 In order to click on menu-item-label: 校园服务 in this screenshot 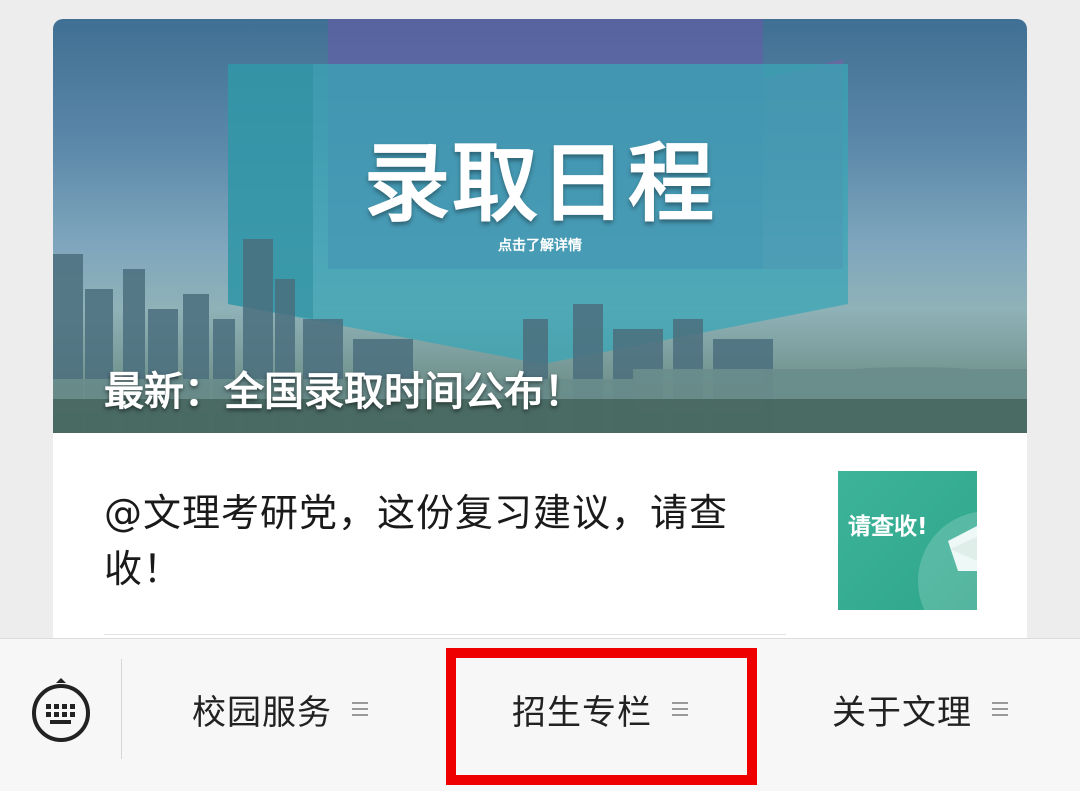, I will do `click(262, 712)`.